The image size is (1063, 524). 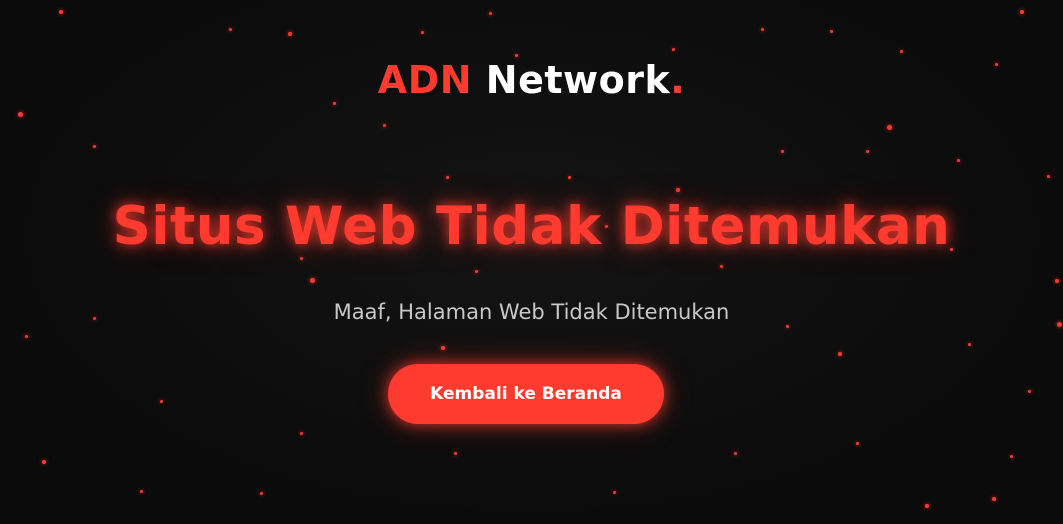 I want to click on back-to-home-button: Kembali ke Beranda, so click(x=526, y=394).